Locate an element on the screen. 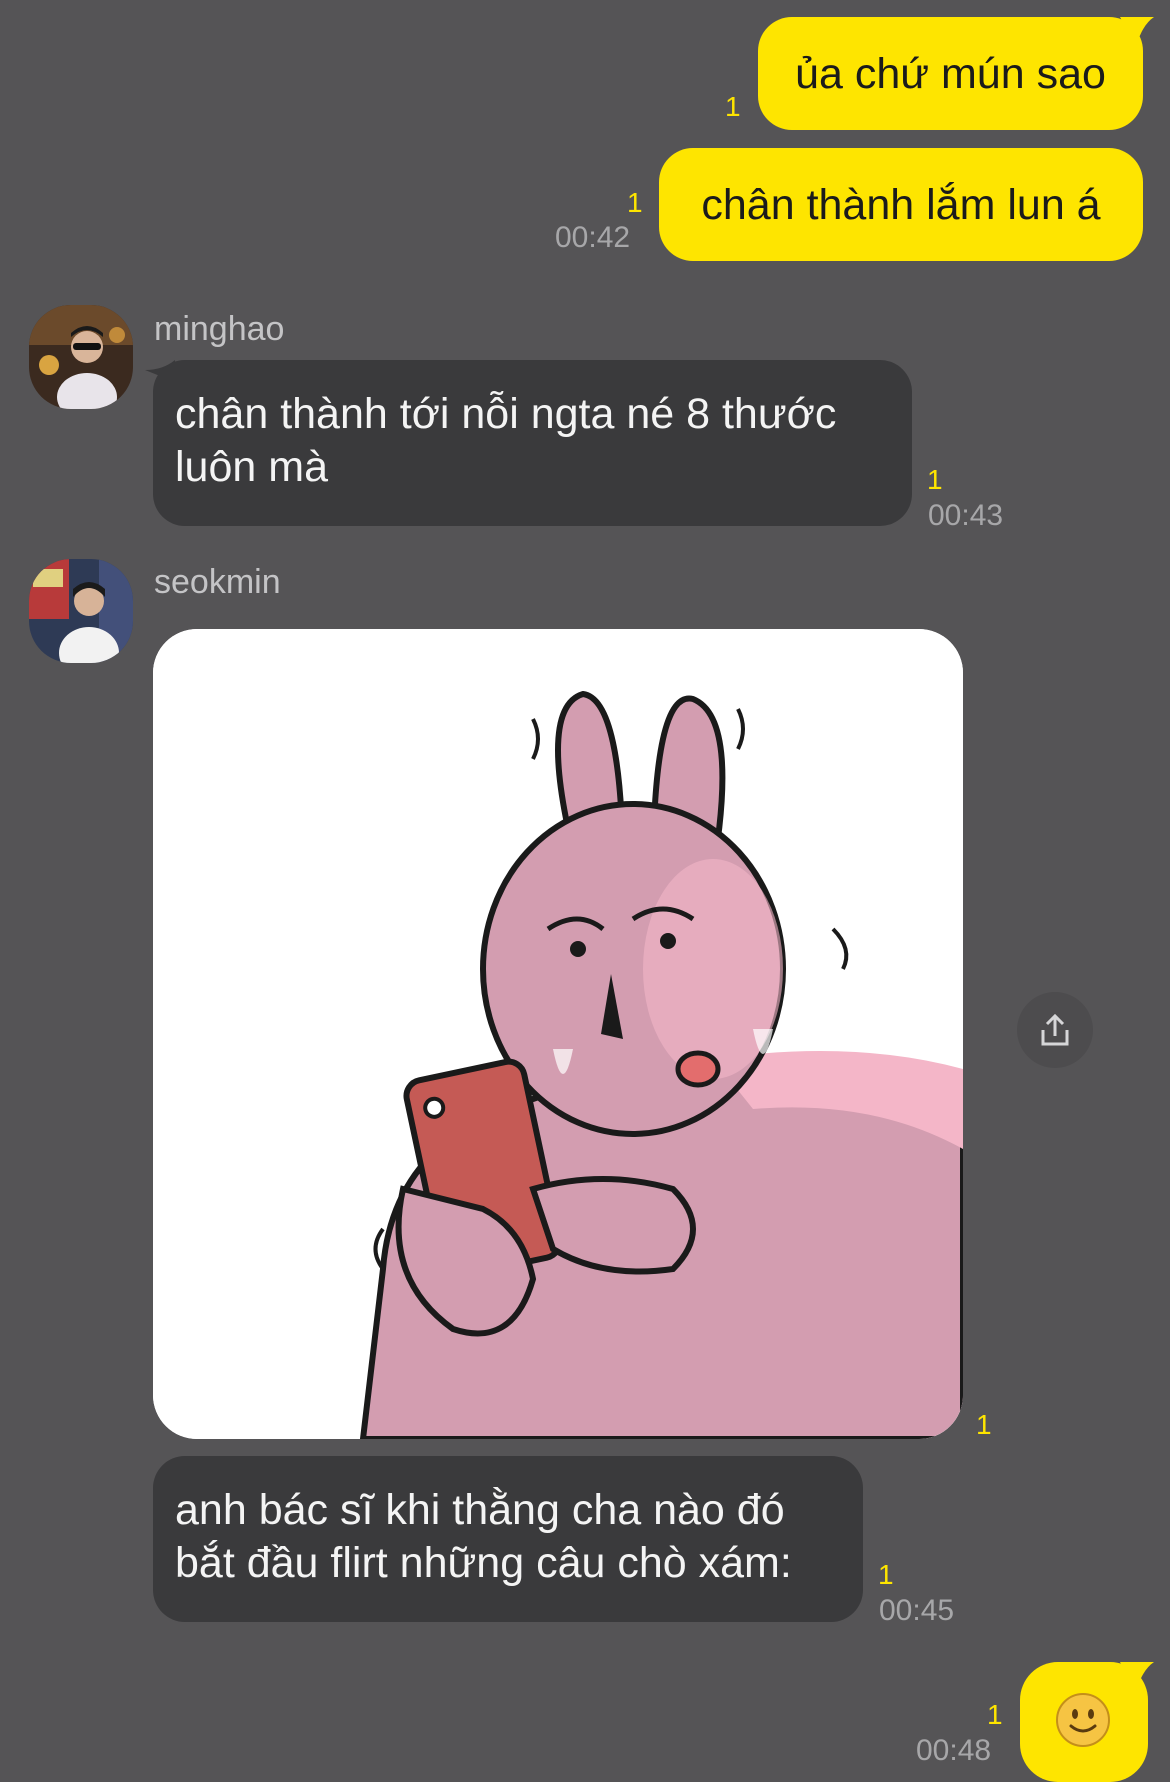 This screenshot has height=1782, width=1170. message-text: ủa chứ mún sao is located at coordinates (950, 73).